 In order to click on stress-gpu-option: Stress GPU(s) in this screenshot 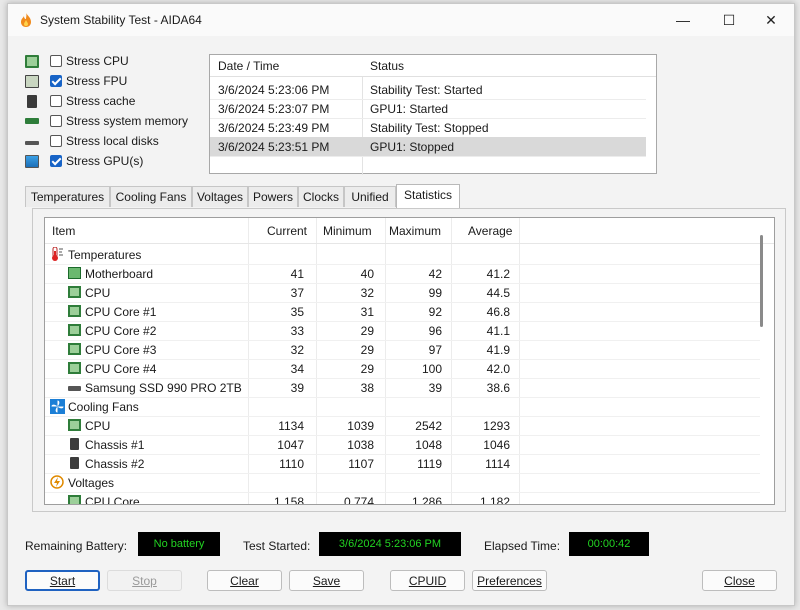, I will do `click(125, 162)`.